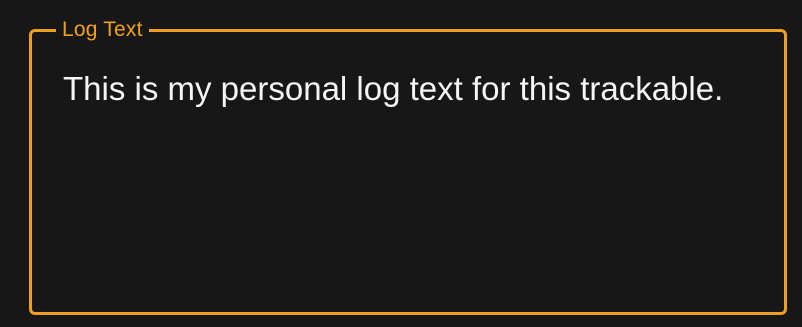 The height and width of the screenshot is (327, 802). Describe the element at coordinates (102, 30) in the screenshot. I see `log-text-label: Log Text` at that location.